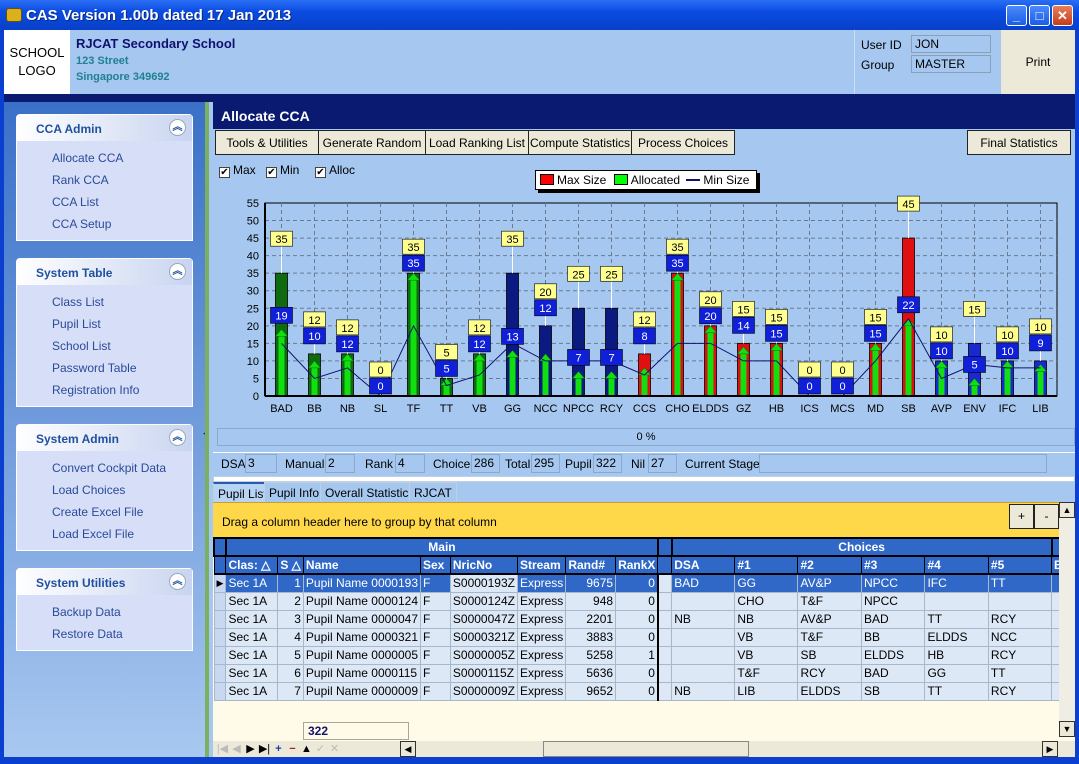  What do you see at coordinates (362, 619) in the screenshot?
I see `cell: Pupil Name 0000047` at bounding box center [362, 619].